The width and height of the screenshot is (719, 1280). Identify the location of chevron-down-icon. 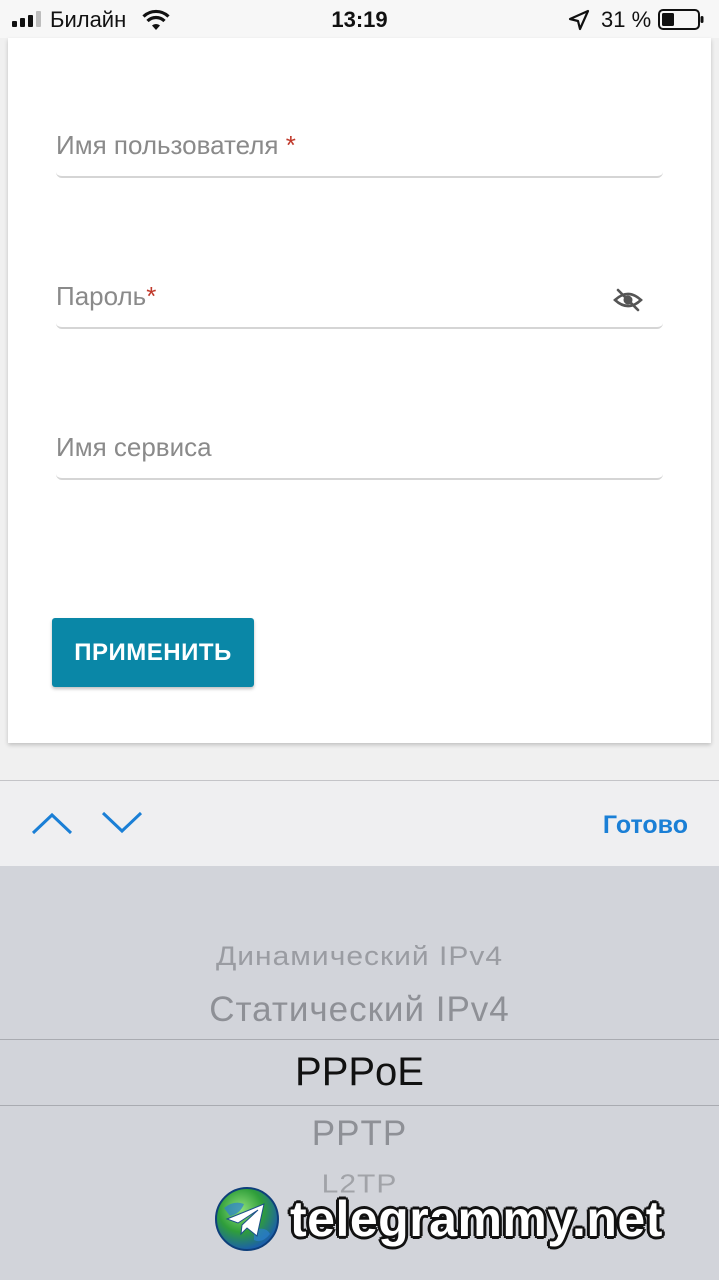
(122, 823).